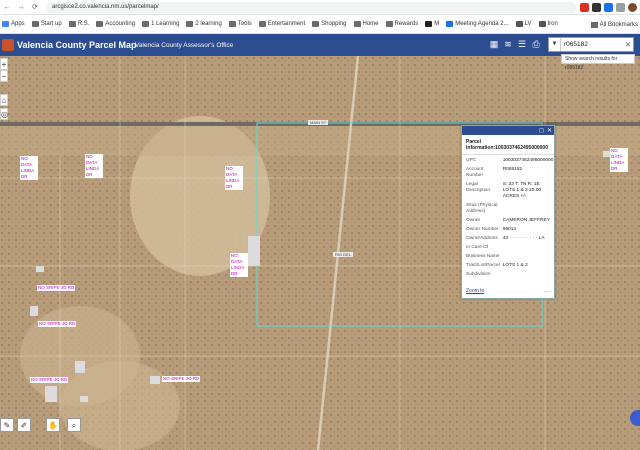 The image size is (640, 450). I want to click on attribute-row: Owner CAMERON JEFFREY, so click(508, 220).